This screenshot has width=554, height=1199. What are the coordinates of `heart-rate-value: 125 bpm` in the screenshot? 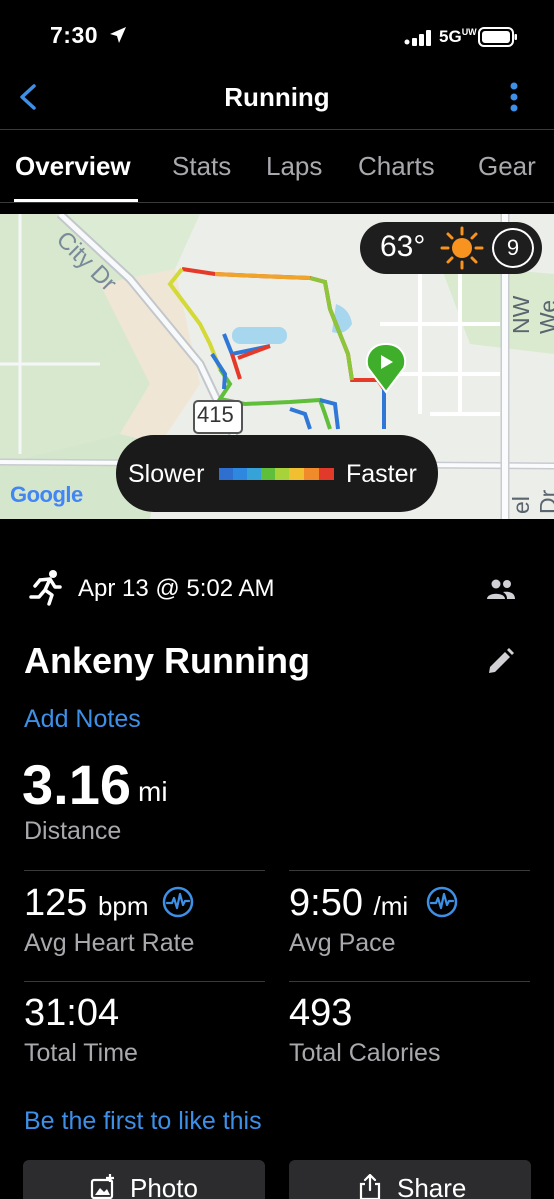 It's located at (86, 903).